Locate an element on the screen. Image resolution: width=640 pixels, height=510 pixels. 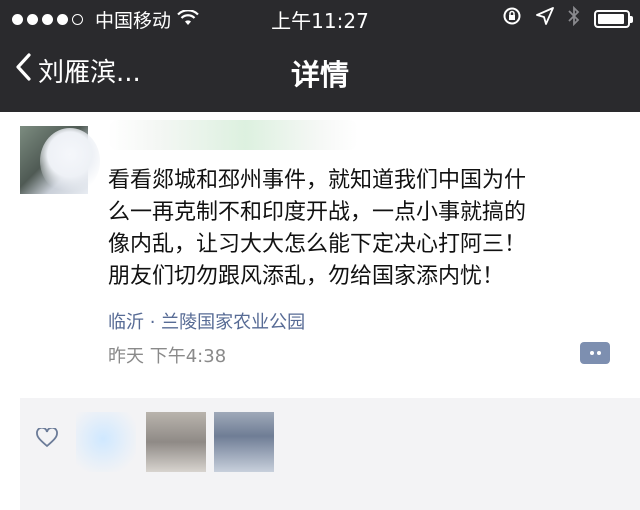
post-text-line: 么一再克制不和印度开战，一点小事就搞的 is located at coordinates (317, 212).